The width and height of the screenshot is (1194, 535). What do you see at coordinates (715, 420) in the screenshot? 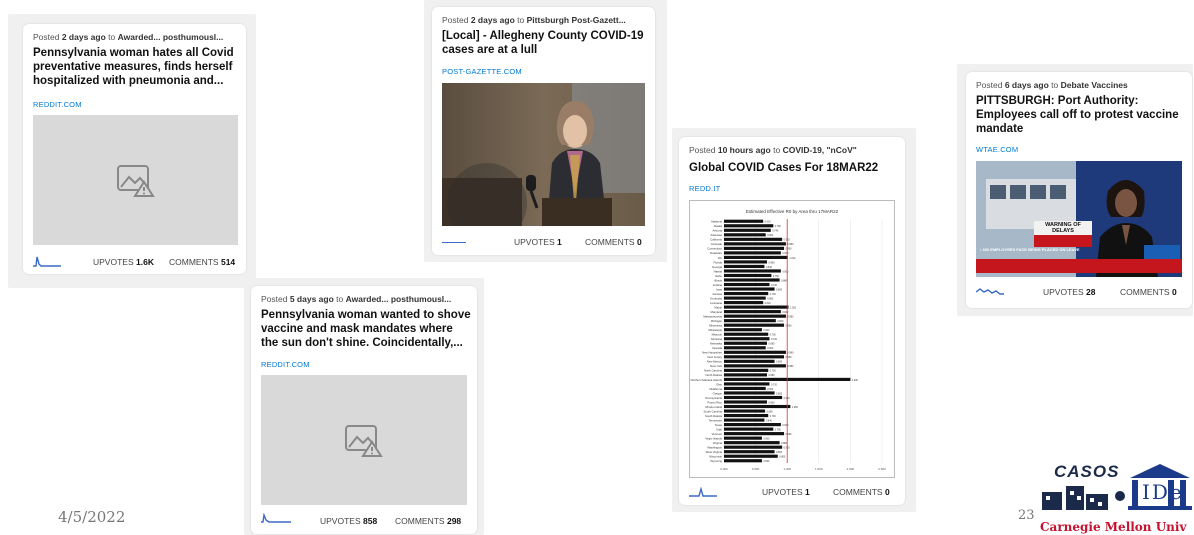
I see `chart-category-label: Tennessee` at bounding box center [715, 420].